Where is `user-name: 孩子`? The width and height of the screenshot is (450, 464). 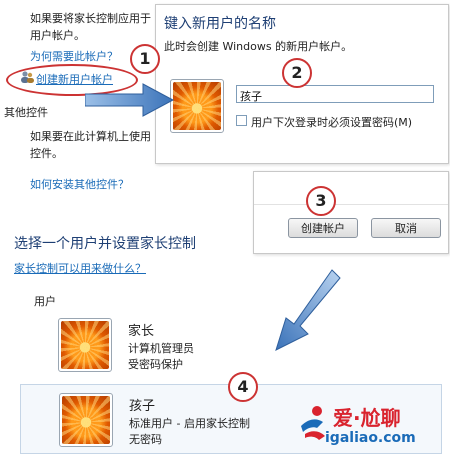
user-name: 孩子 is located at coordinates (142, 406).